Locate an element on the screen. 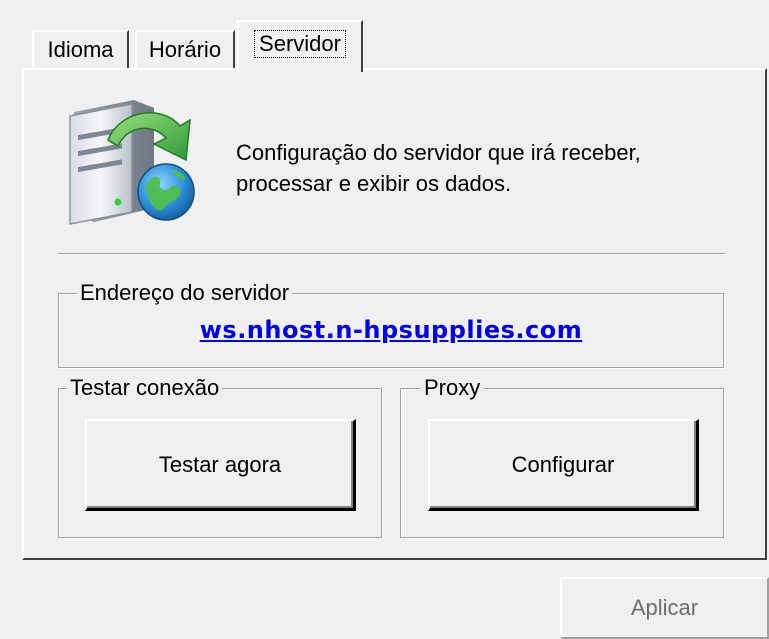 The image size is (769, 639). tab-servidor-label: Servidor is located at coordinates (300, 44).